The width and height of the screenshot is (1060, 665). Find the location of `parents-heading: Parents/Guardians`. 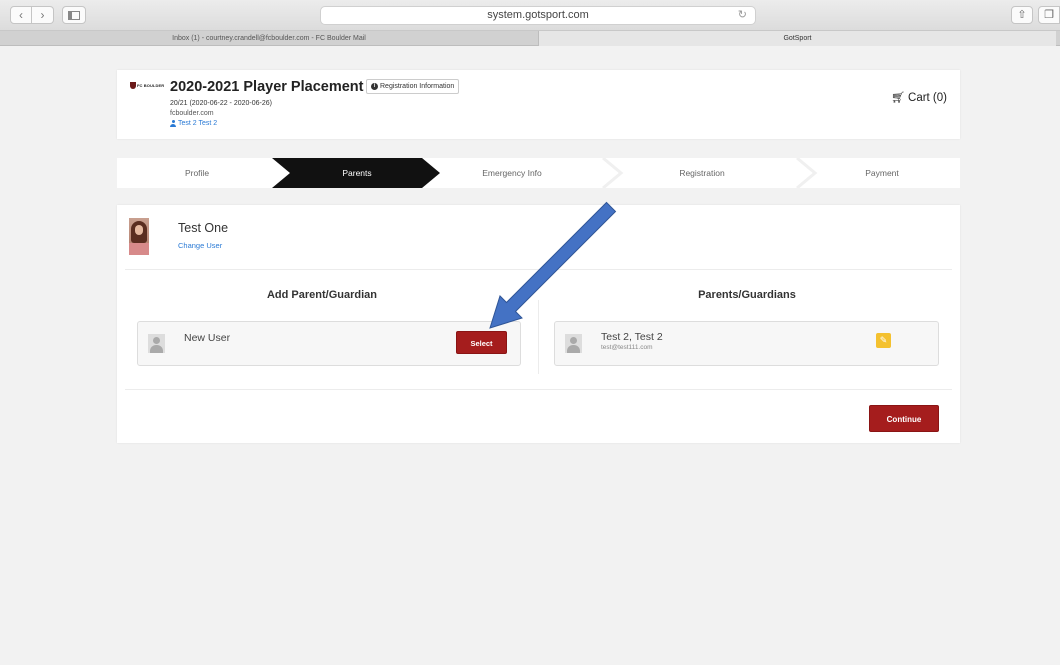

parents-heading: Parents/Guardians is located at coordinates (747, 295).